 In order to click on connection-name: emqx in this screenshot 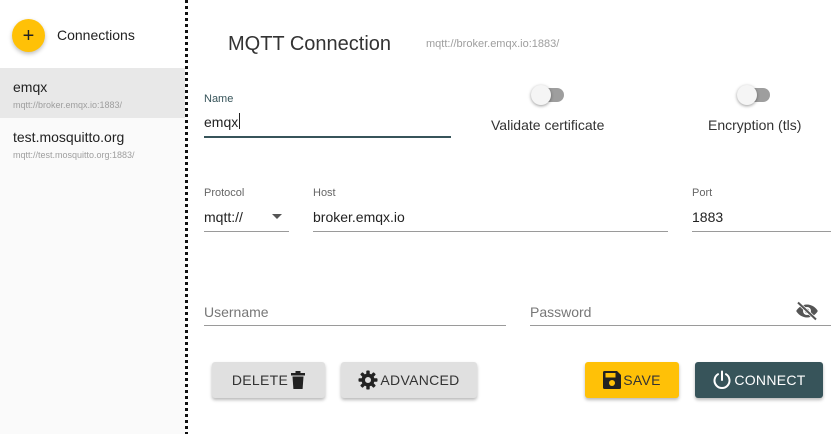, I will do `click(30, 87)`.